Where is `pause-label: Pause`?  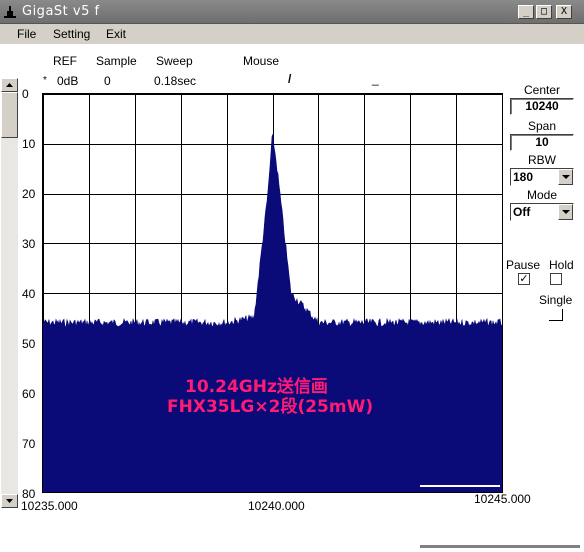 pause-label: Pause is located at coordinates (523, 265).